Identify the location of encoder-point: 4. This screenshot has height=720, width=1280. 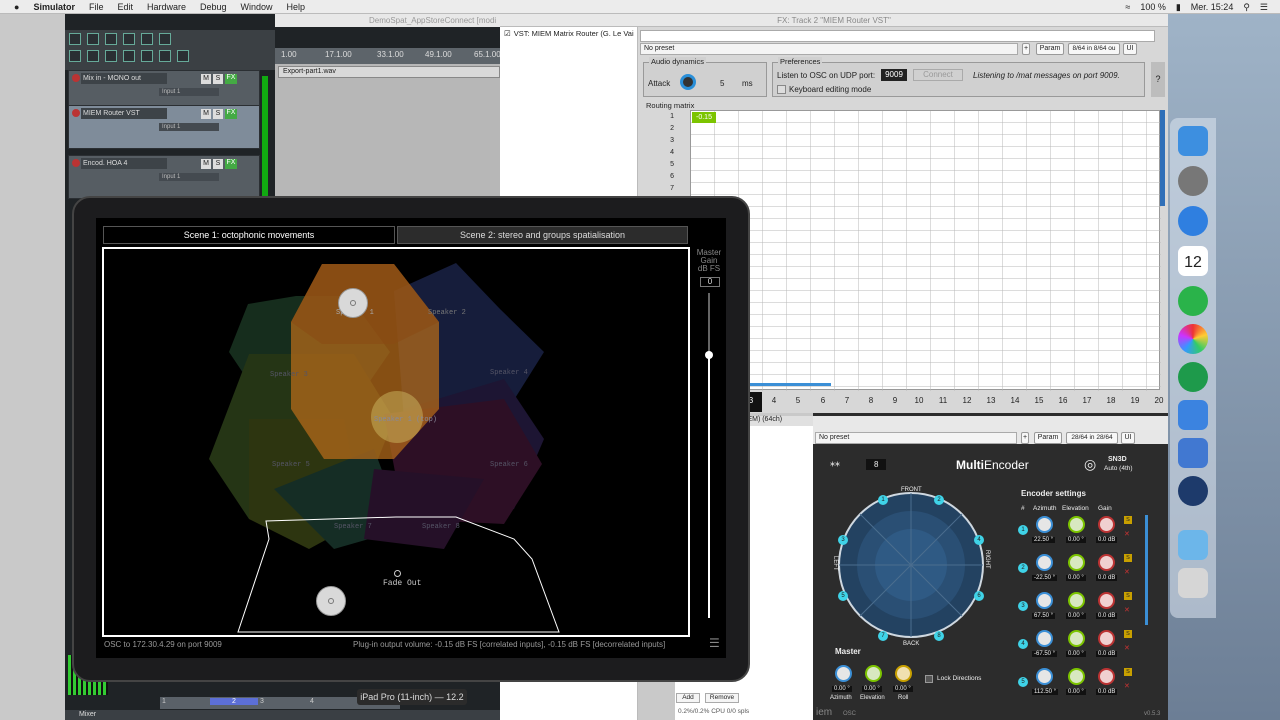
(979, 540).